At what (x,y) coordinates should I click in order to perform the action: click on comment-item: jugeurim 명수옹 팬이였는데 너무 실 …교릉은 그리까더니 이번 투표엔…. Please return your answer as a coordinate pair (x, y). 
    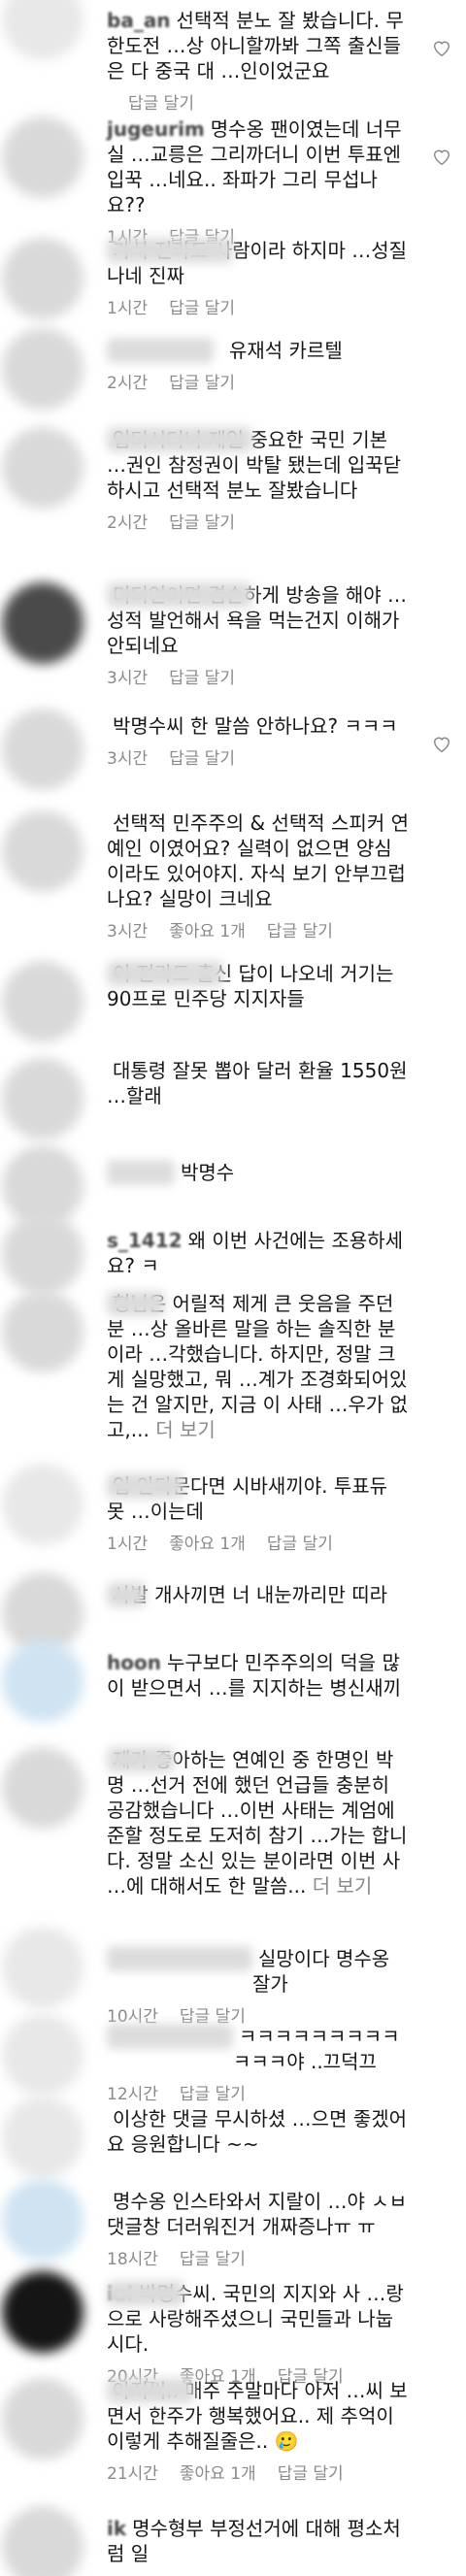
    Looking at the image, I should click on (233, 182).